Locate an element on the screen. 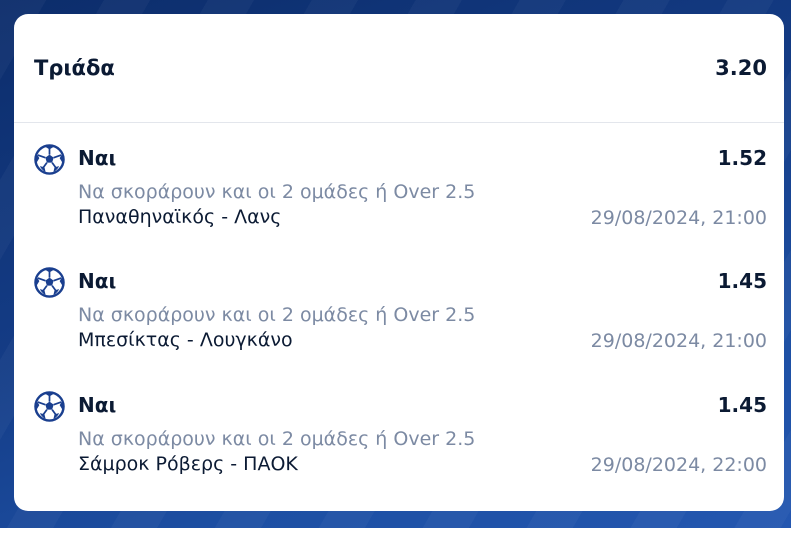  selection-event: Παναθηναϊκός - Λανς is located at coordinates (180, 217).